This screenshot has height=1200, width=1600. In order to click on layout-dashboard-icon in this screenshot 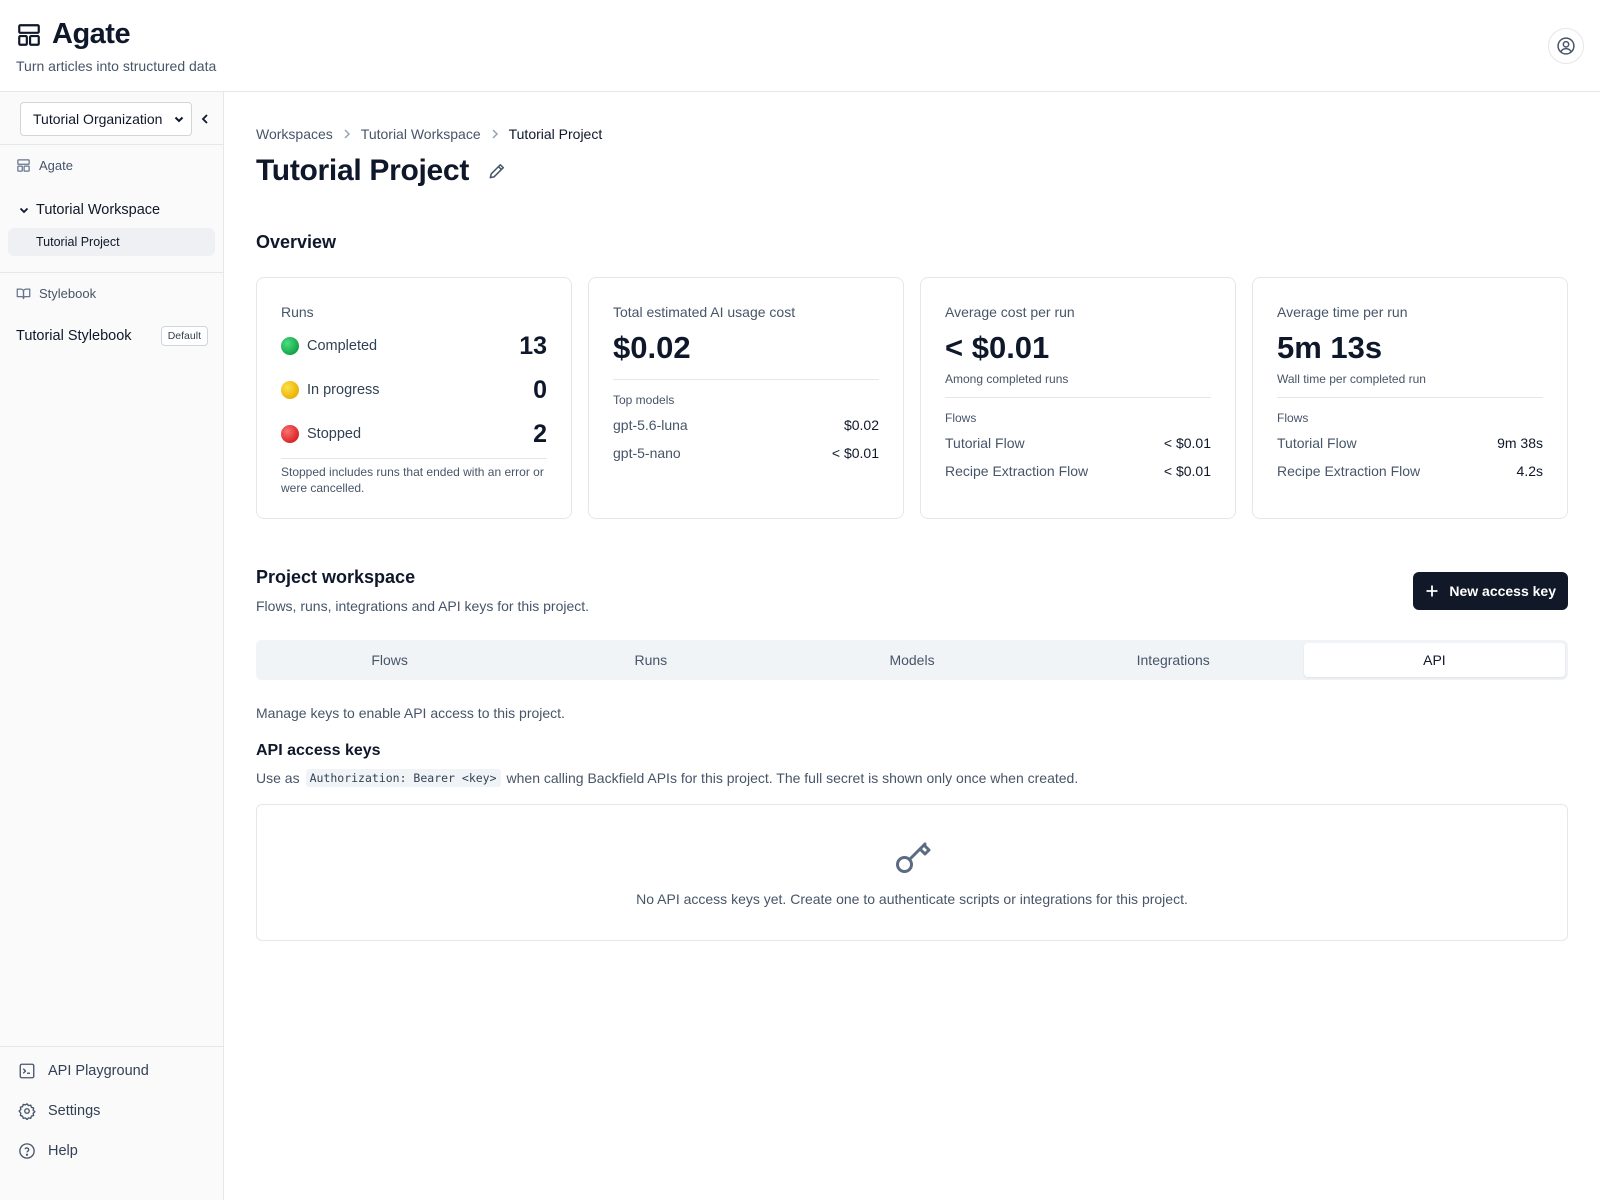, I will do `click(23, 165)`.